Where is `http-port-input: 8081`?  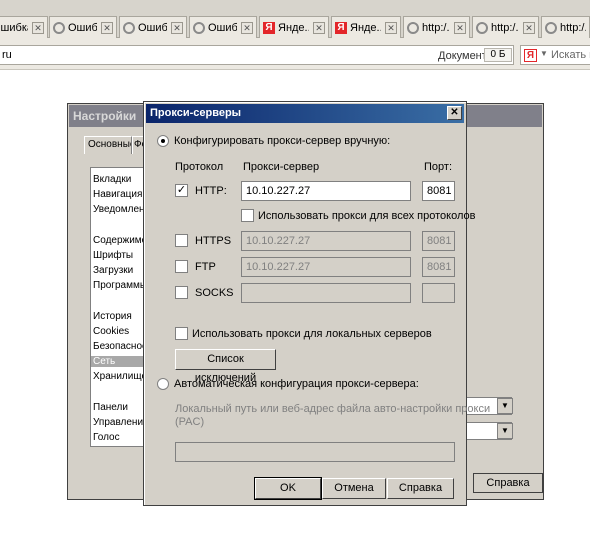 http-port-input: 8081 is located at coordinates (438, 191).